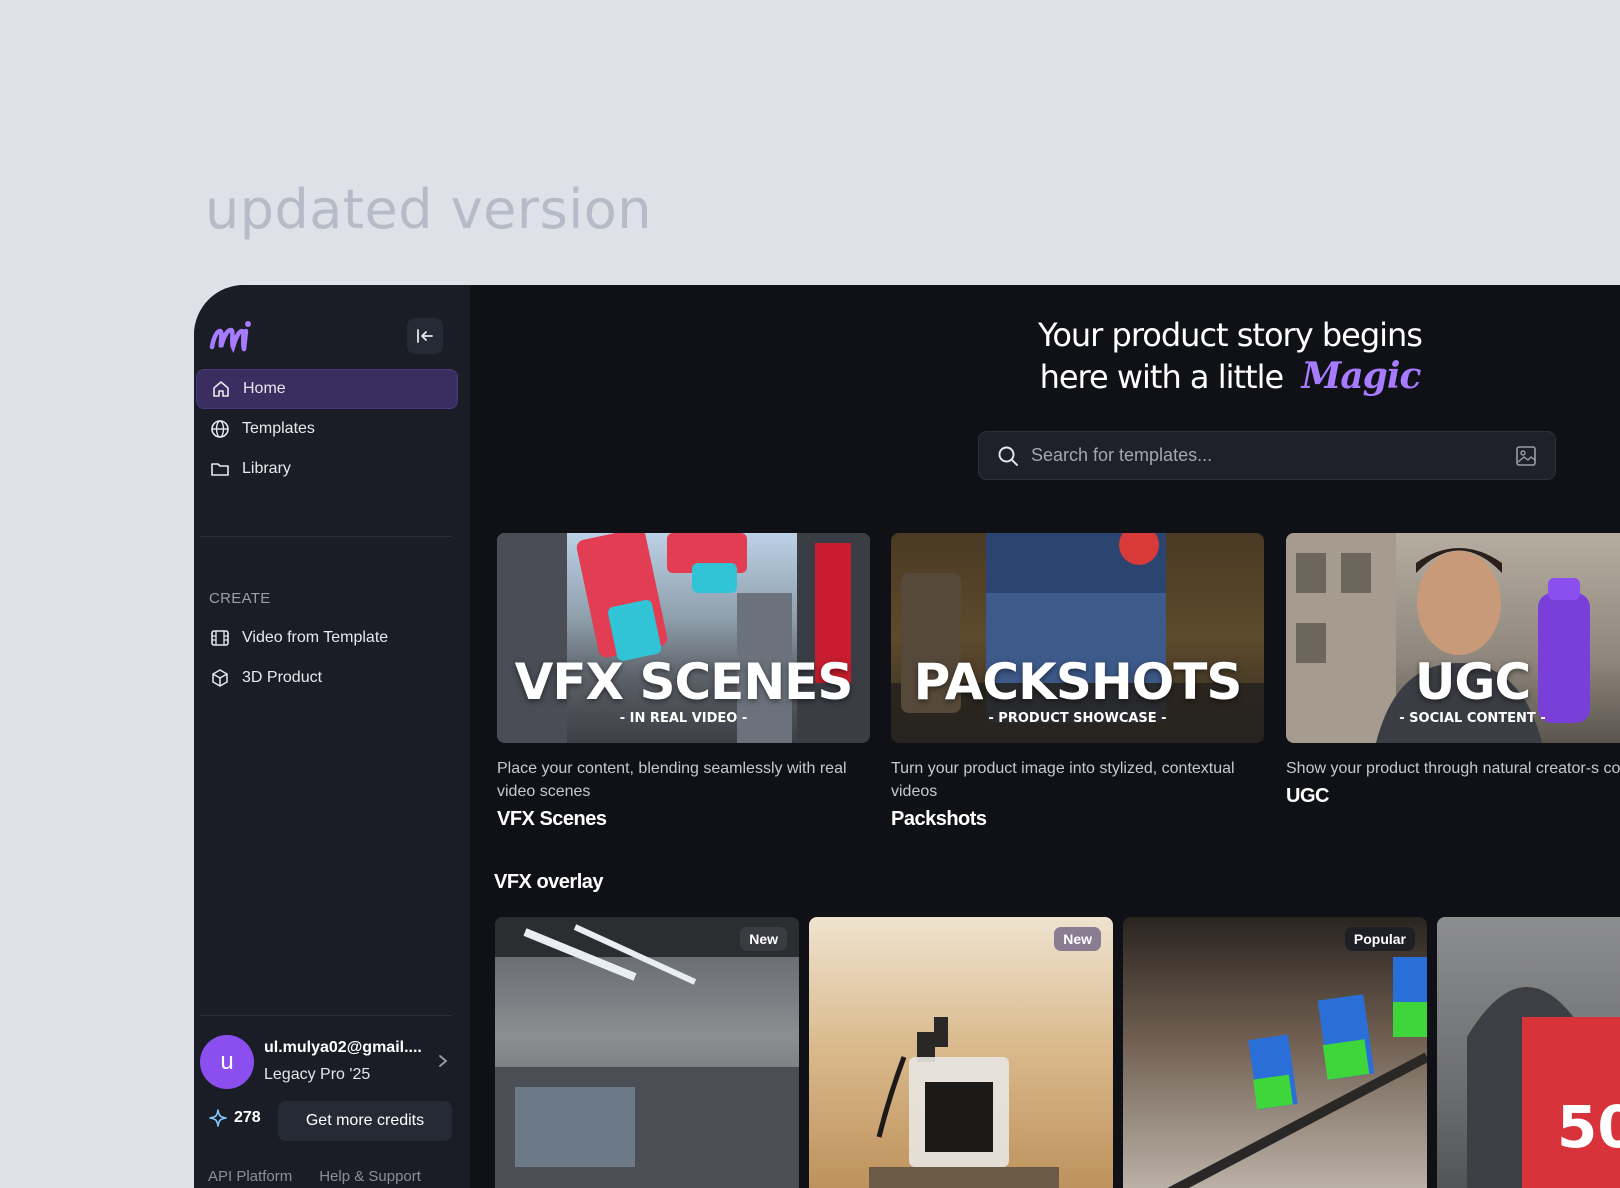  I want to click on help-support-link: Help & Support, so click(370, 1176).